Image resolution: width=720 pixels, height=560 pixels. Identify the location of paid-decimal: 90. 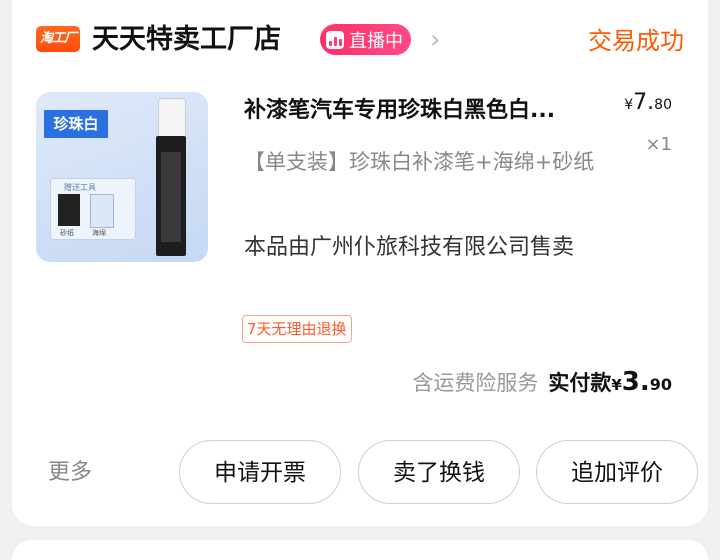
(660, 384).